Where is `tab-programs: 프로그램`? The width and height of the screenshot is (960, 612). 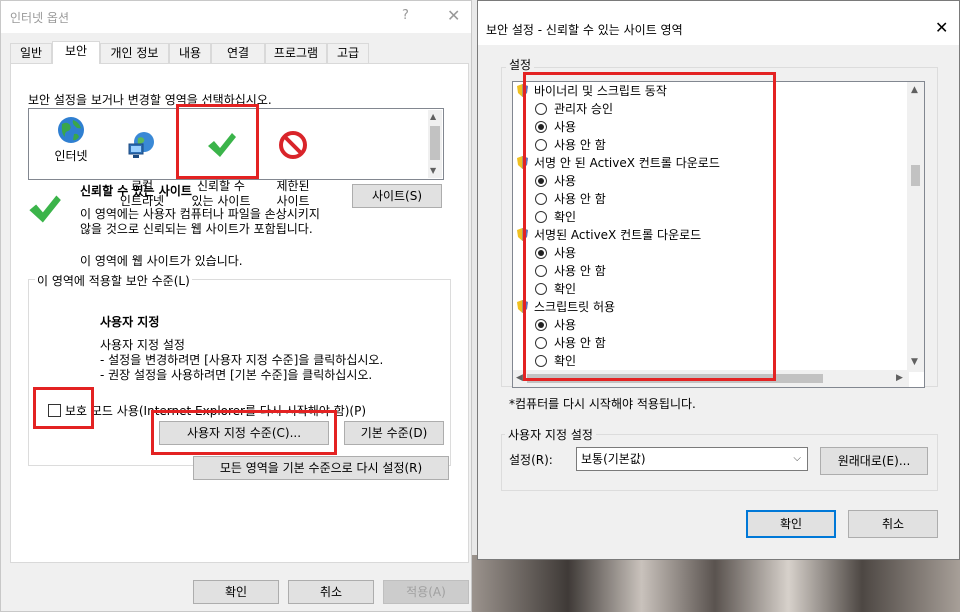 tab-programs: 프로그램 is located at coordinates (296, 53).